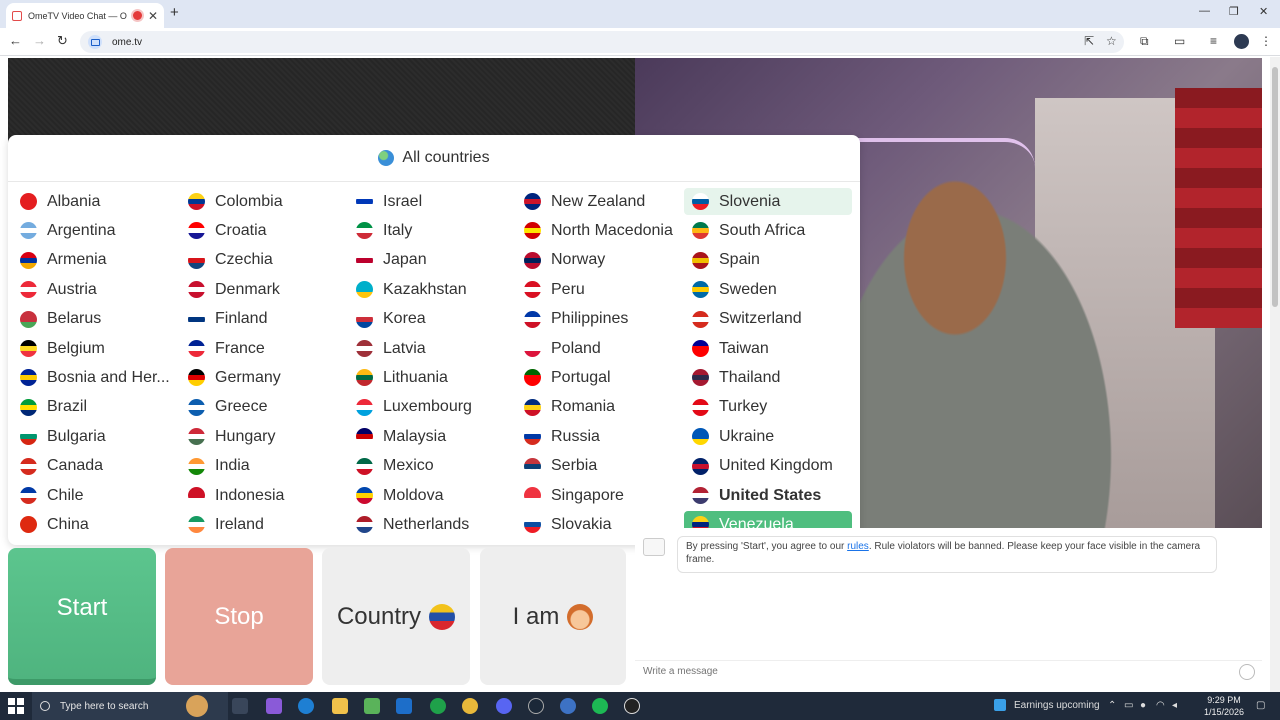  I want to click on country-option: Greece, so click(264, 407).